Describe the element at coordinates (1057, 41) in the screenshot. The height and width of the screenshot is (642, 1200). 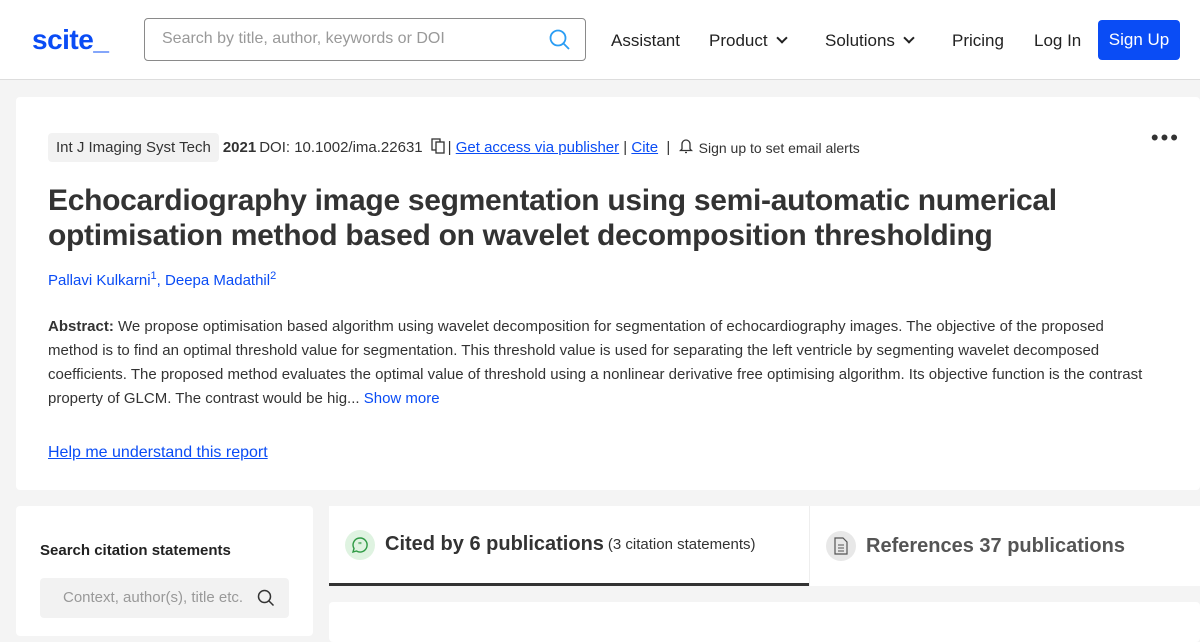
I see `login-link: Log In` at that location.